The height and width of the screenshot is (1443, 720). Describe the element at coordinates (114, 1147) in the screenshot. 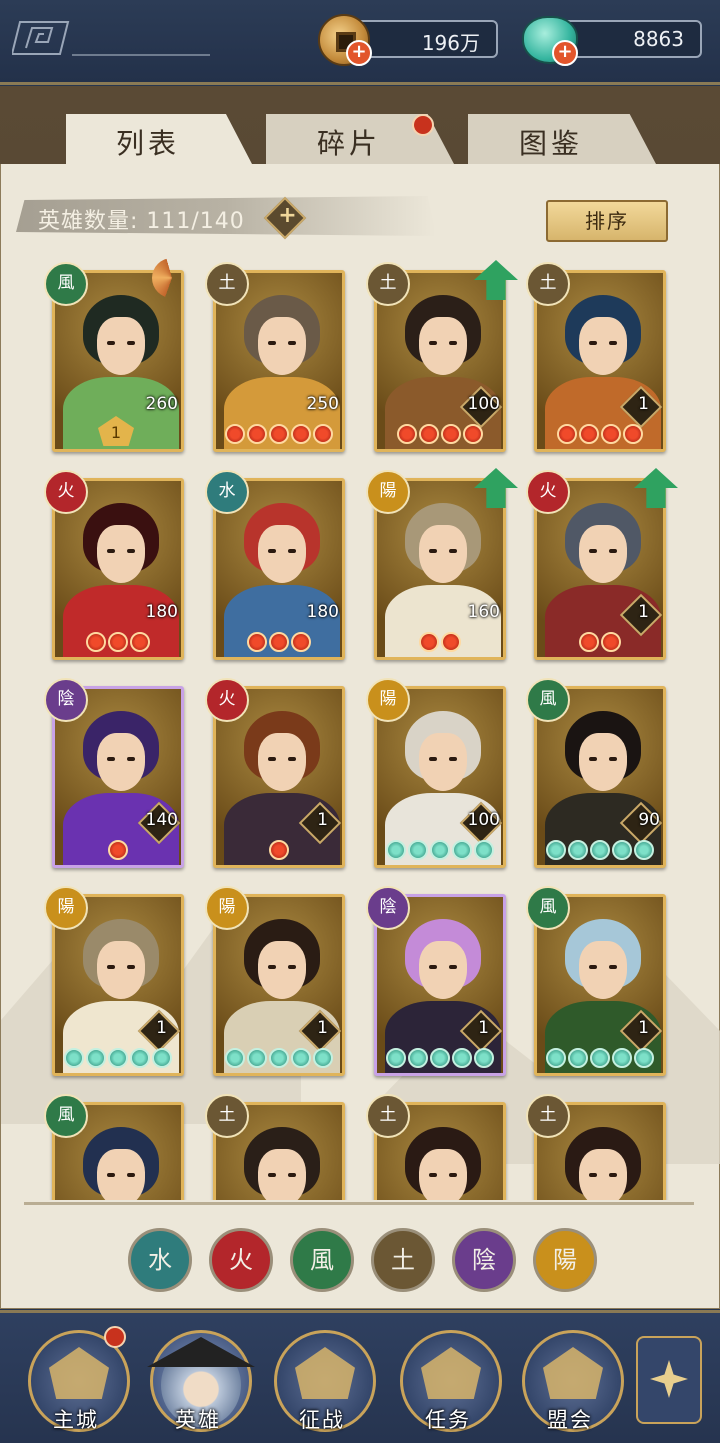

I see `hero-card: 風` at that location.